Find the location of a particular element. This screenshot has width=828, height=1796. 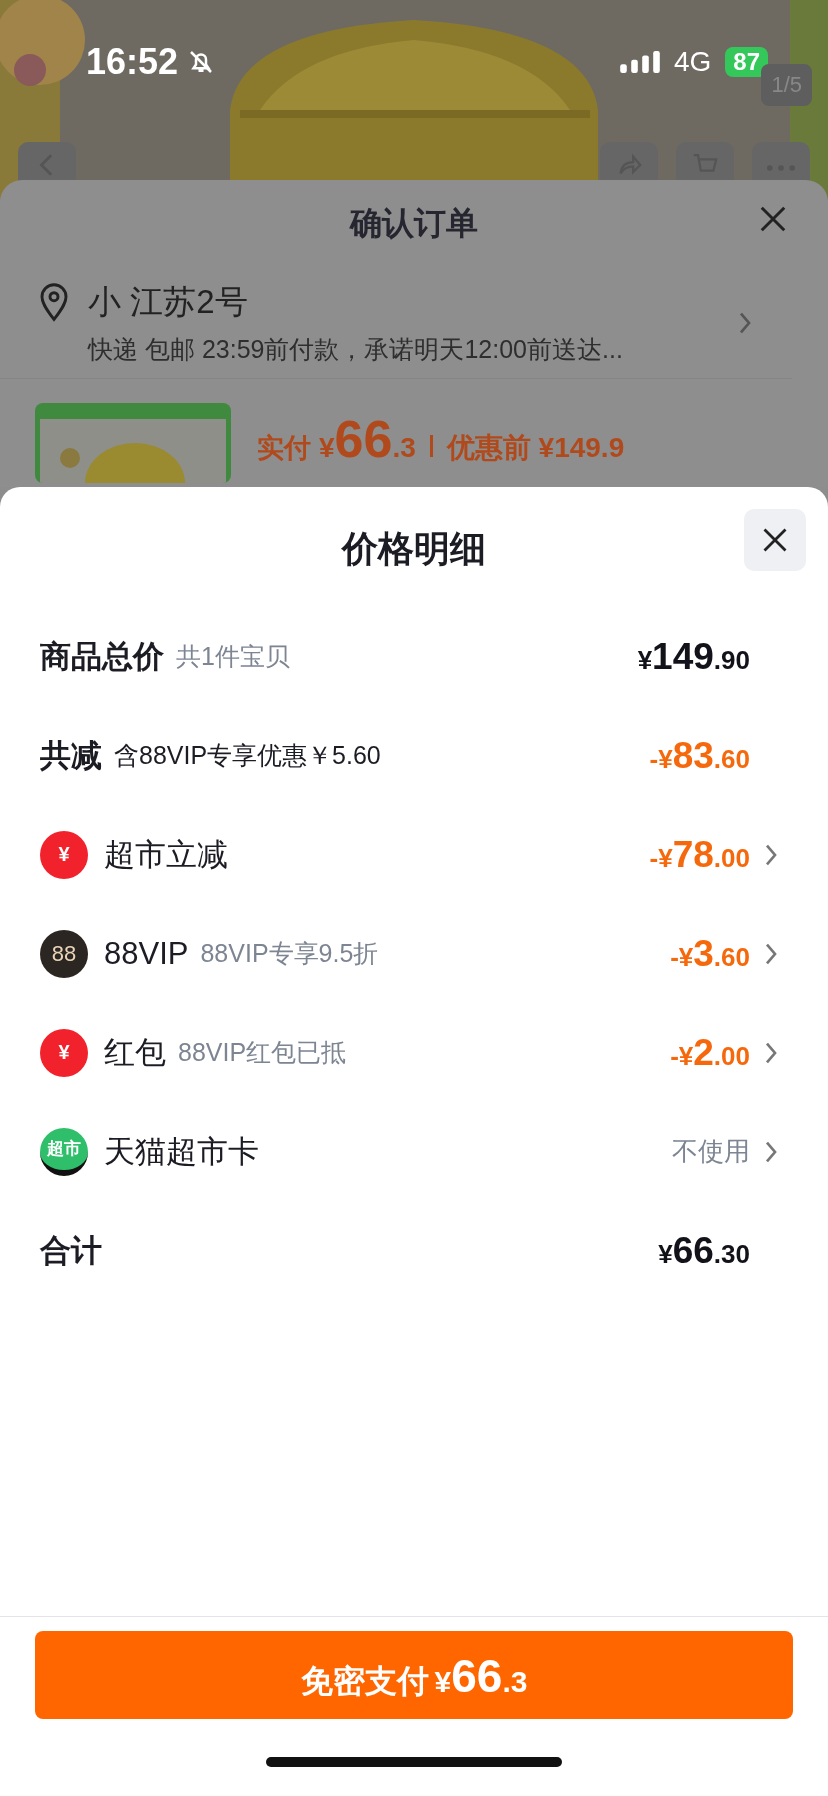

network-label: 4G is located at coordinates (692, 62).